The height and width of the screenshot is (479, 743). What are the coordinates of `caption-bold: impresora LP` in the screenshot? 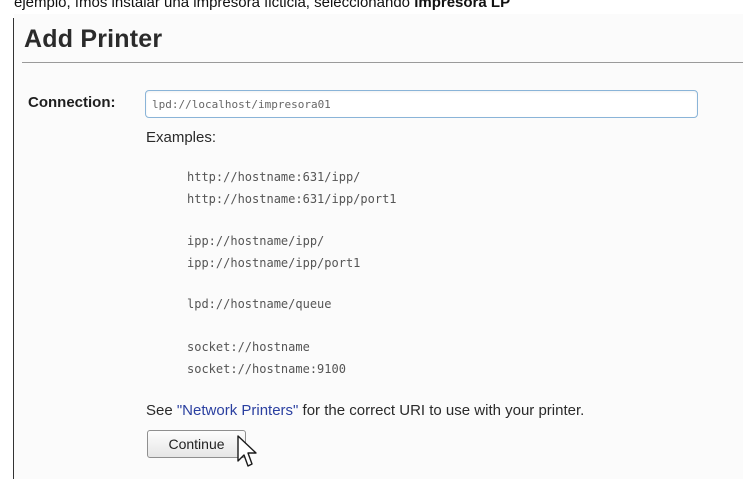 It's located at (462, 5).